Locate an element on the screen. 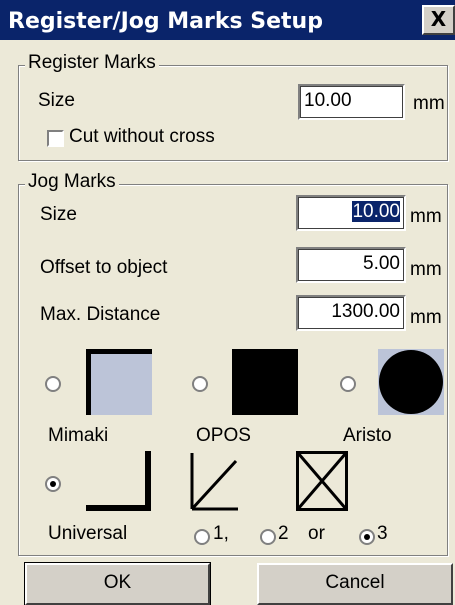 The width and height of the screenshot is (455, 605). close-button: X is located at coordinates (438, 20).